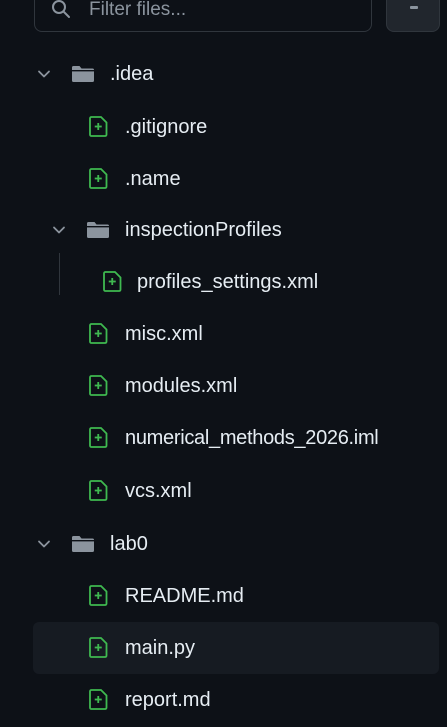  Describe the element at coordinates (414, 7) in the screenshot. I see `filter-icon` at that location.